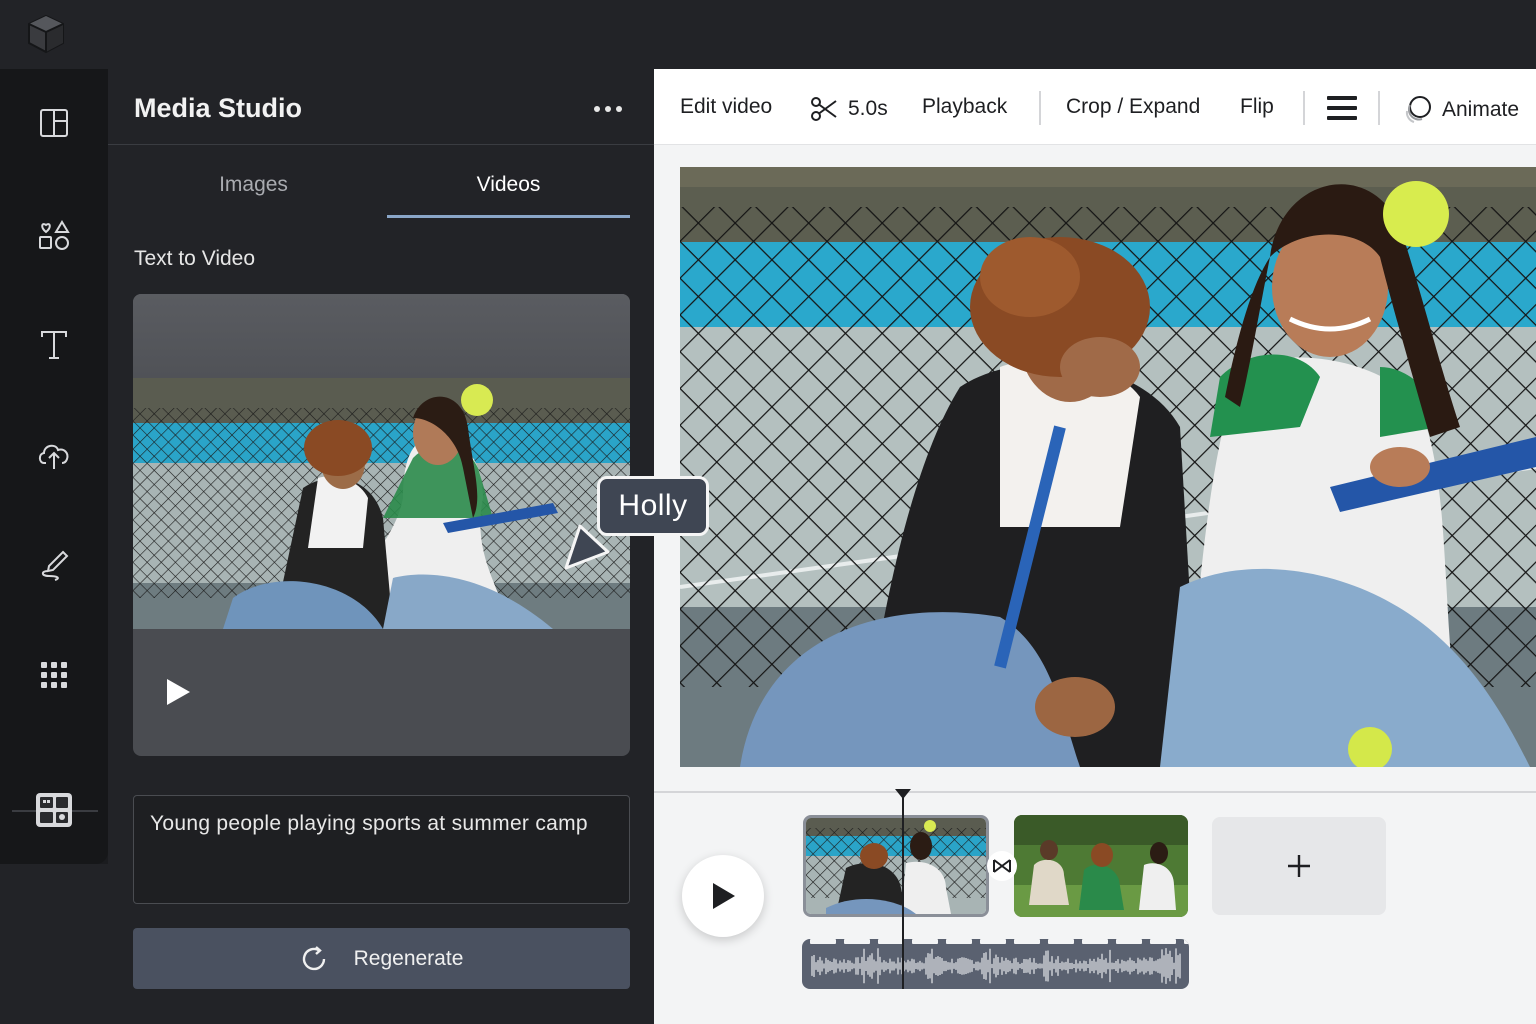  Describe the element at coordinates (54, 235) in the screenshot. I see `elements-icon` at that location.